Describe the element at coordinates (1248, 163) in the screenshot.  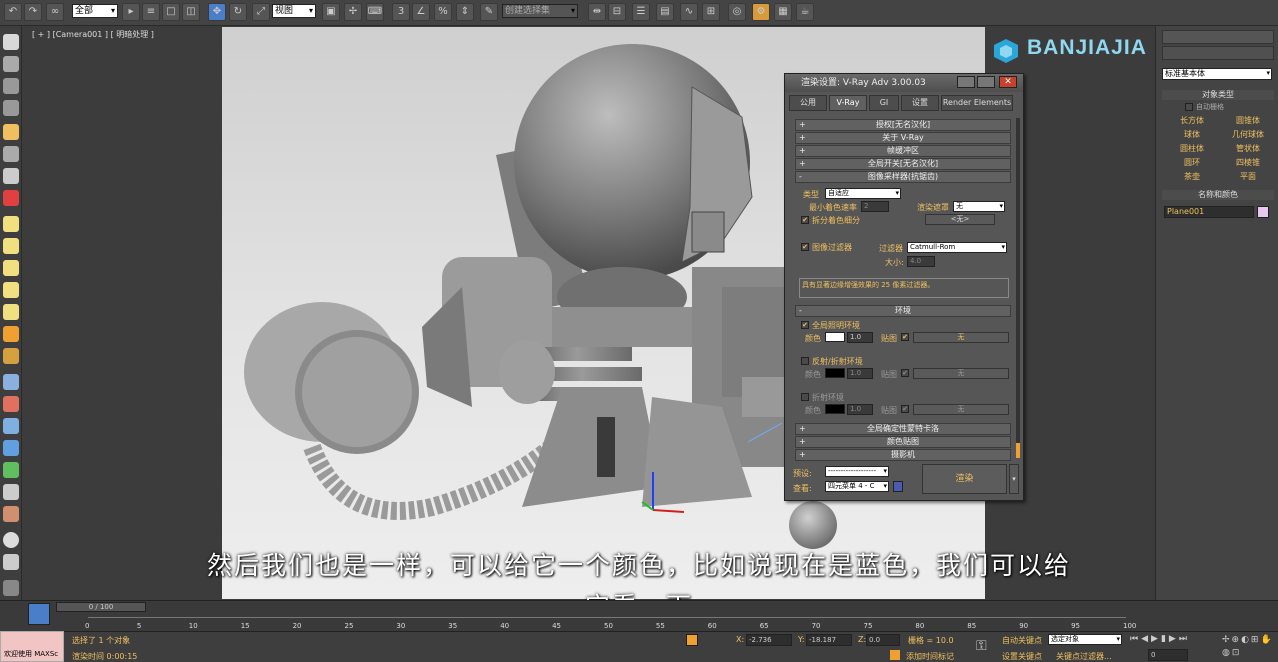
I see `primitive-button-pyramid: 四棱锥` at that location.